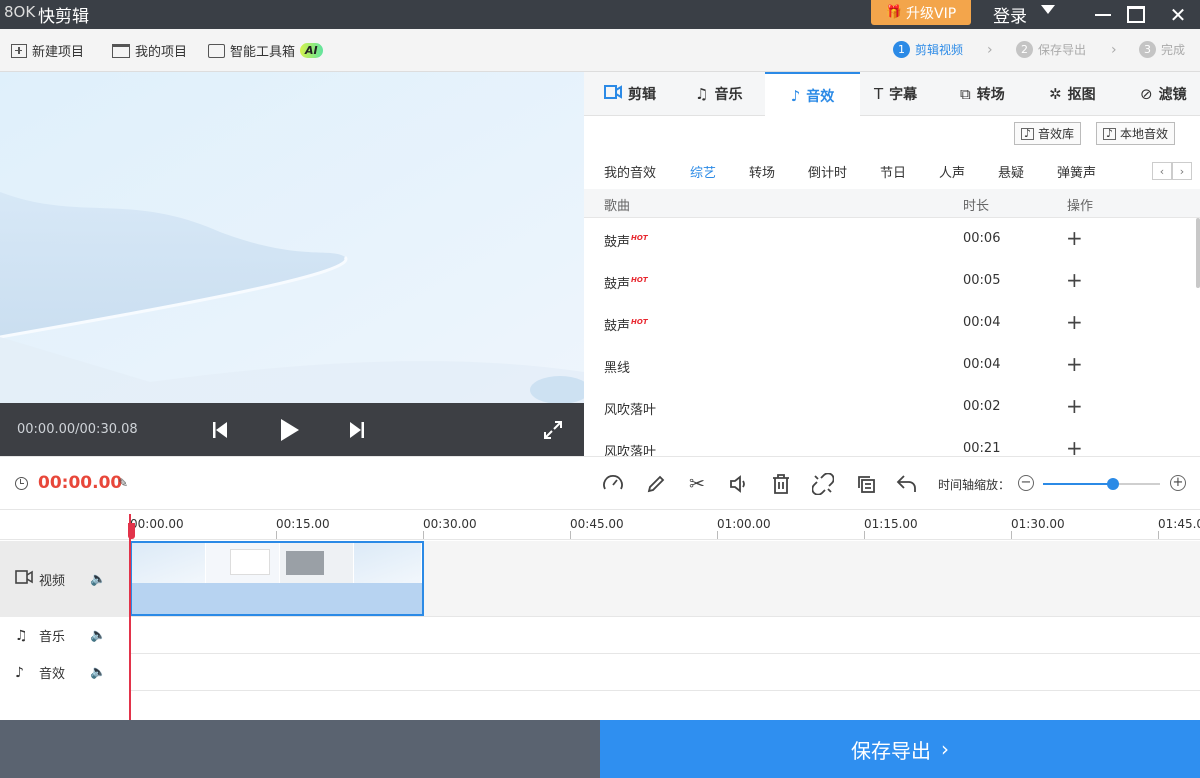  I want to click on prev-frame-icon, so click(220, 429).